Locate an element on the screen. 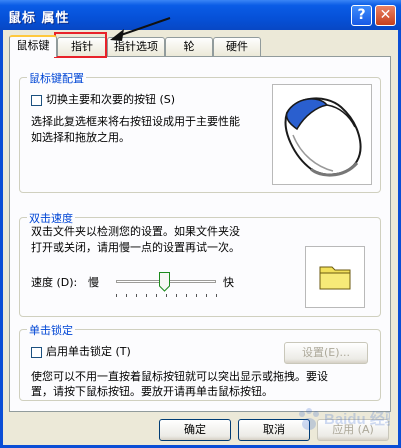  mouse-preview is located at coordinates (322, 134).